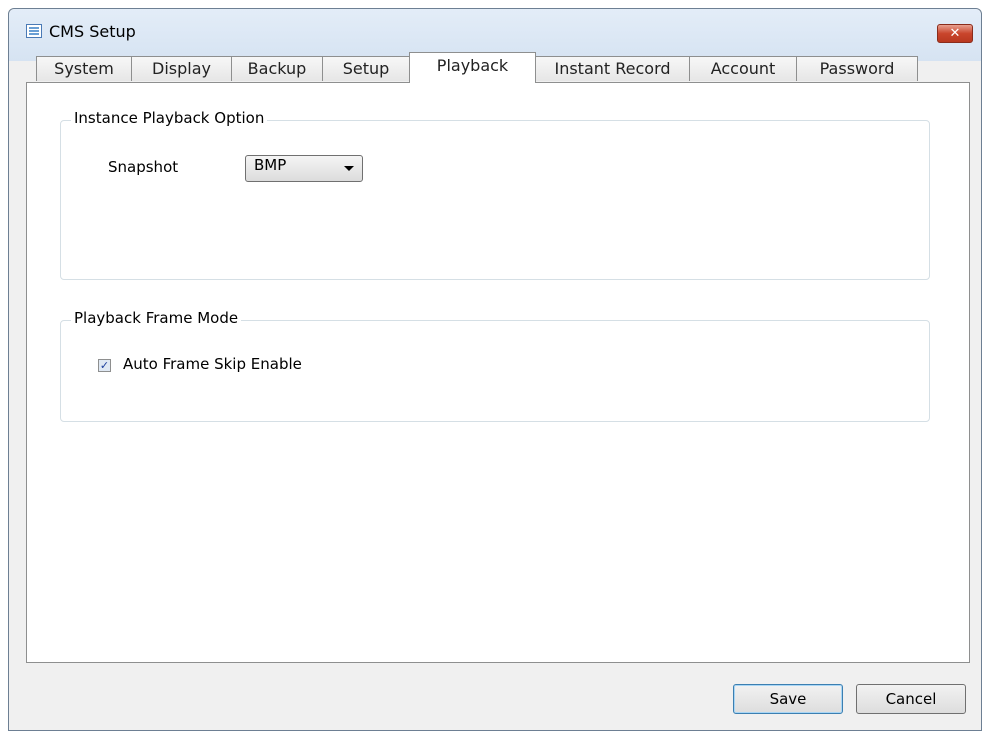 Image resolution: width=990 pixels, height=731 pixels. I want to click on checkmark-icon: ✓, so click(104, 365).